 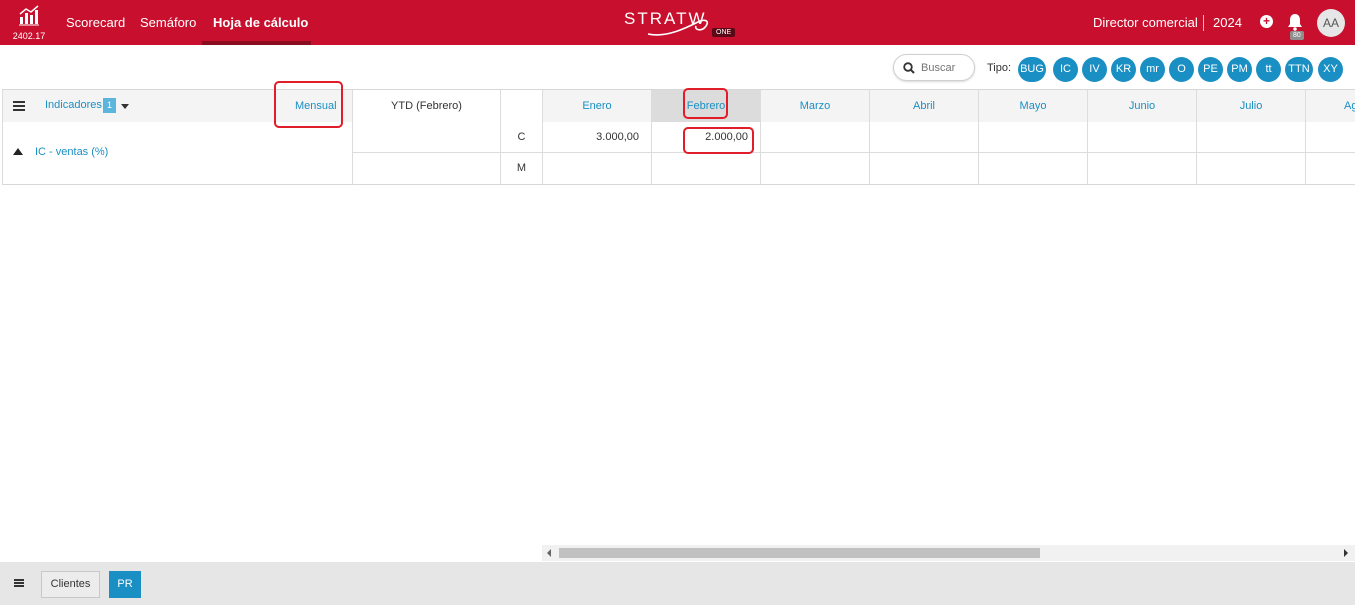 What do you see at coordinates (19, 106) in the screenshot?
I see `hamburger-menu-icon` at bounding box center [19, 106].